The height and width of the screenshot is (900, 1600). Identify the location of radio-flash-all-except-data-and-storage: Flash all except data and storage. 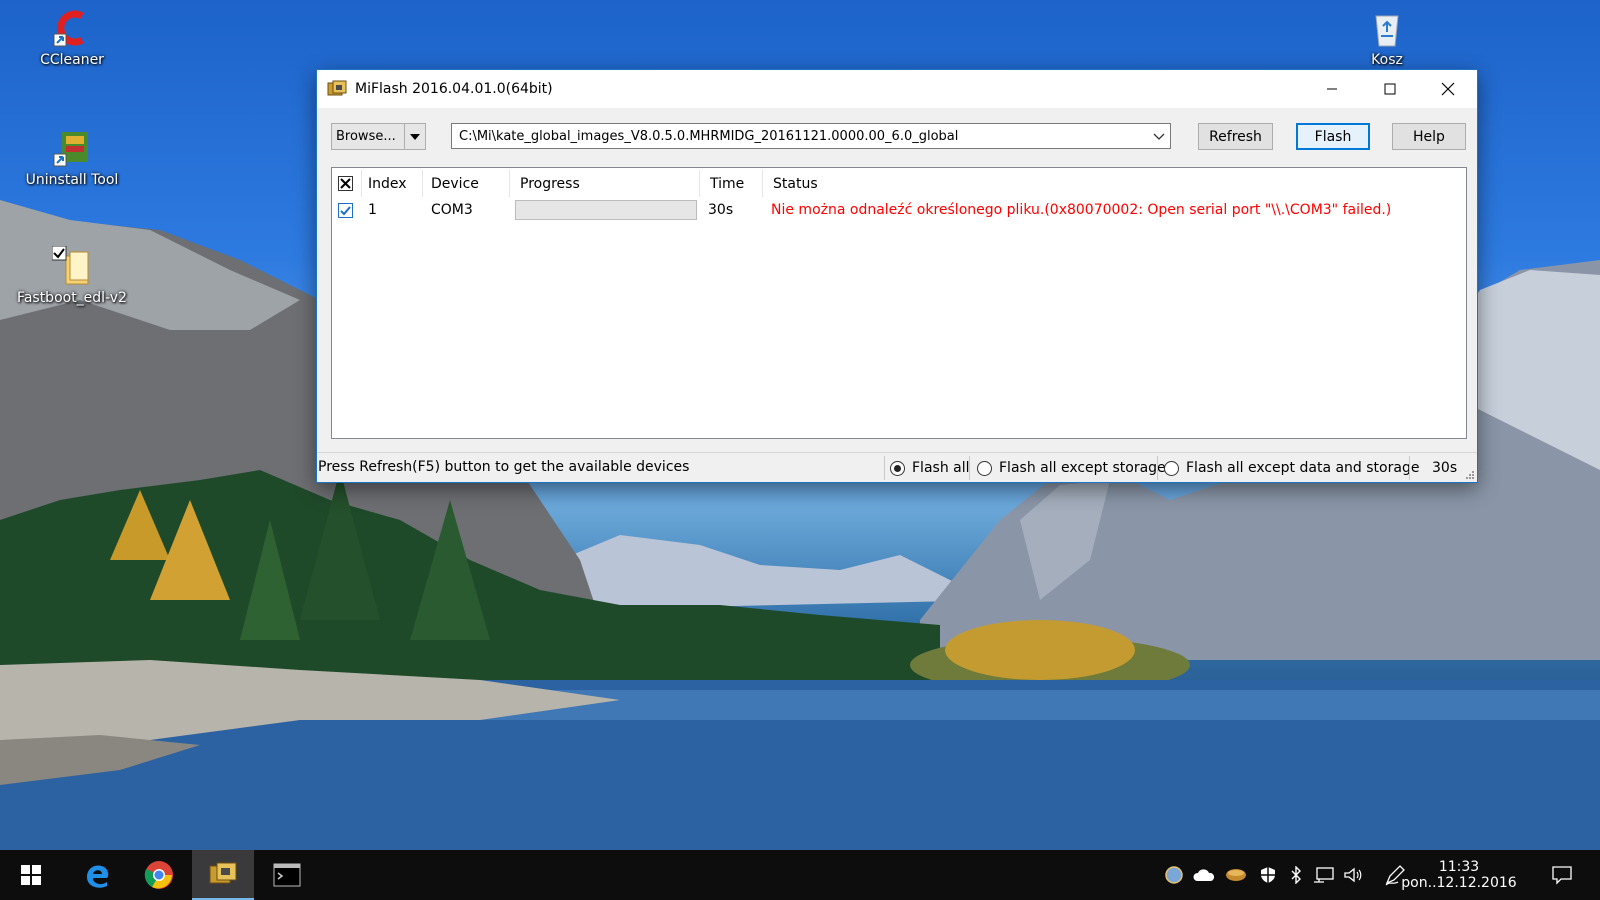
(1291, 468).